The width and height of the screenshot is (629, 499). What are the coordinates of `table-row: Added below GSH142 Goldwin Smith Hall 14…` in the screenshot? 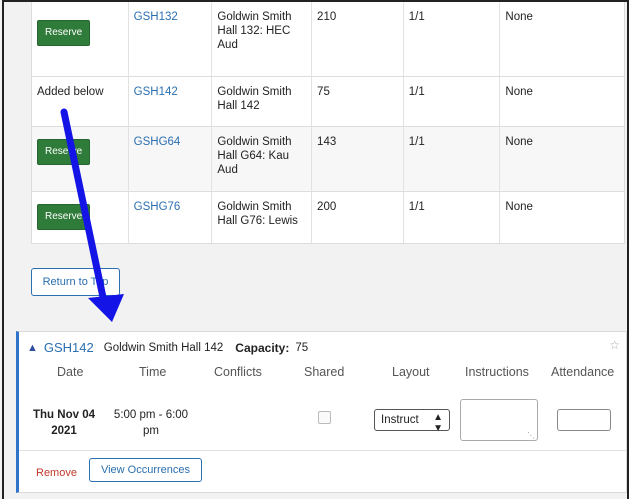 It's located at (328, 102).